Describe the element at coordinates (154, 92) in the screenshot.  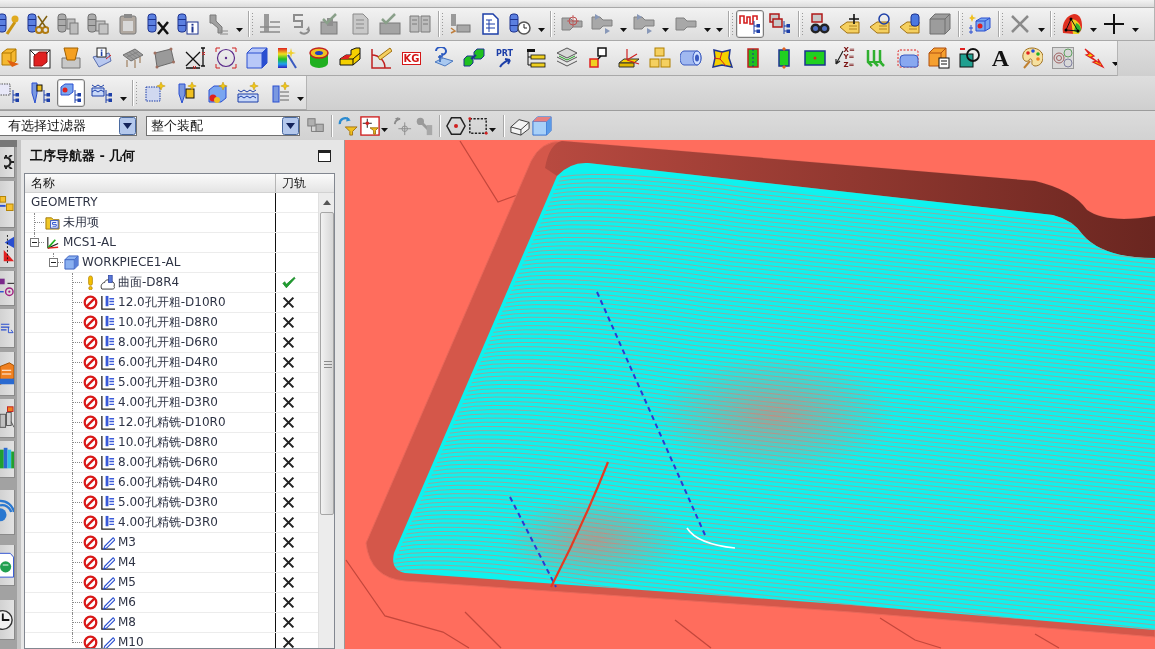
I see `grid-sparkle-icon` at that location.